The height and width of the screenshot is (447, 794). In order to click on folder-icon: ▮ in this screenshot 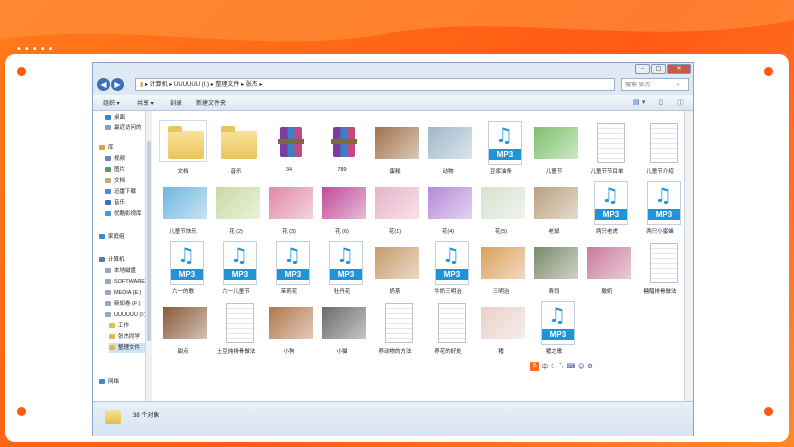, I will do `click(142, 85)`.